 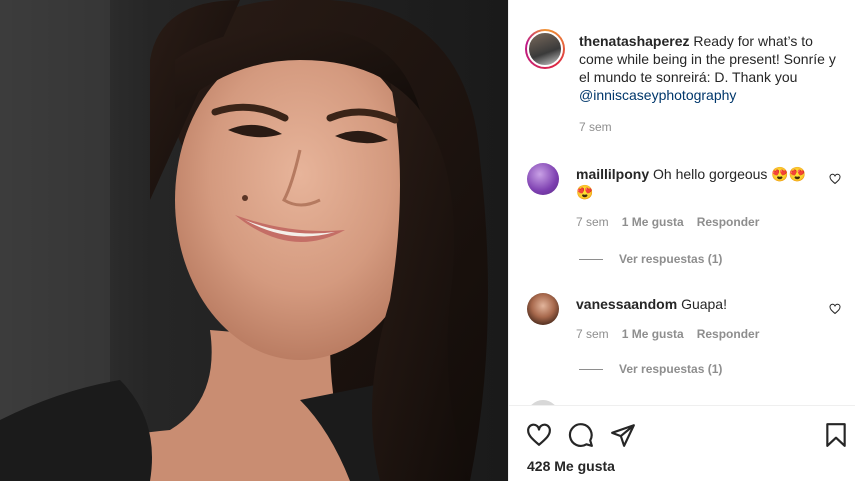 I want to click on comment-user-link: maillilpony, so click(x=612, y=174).